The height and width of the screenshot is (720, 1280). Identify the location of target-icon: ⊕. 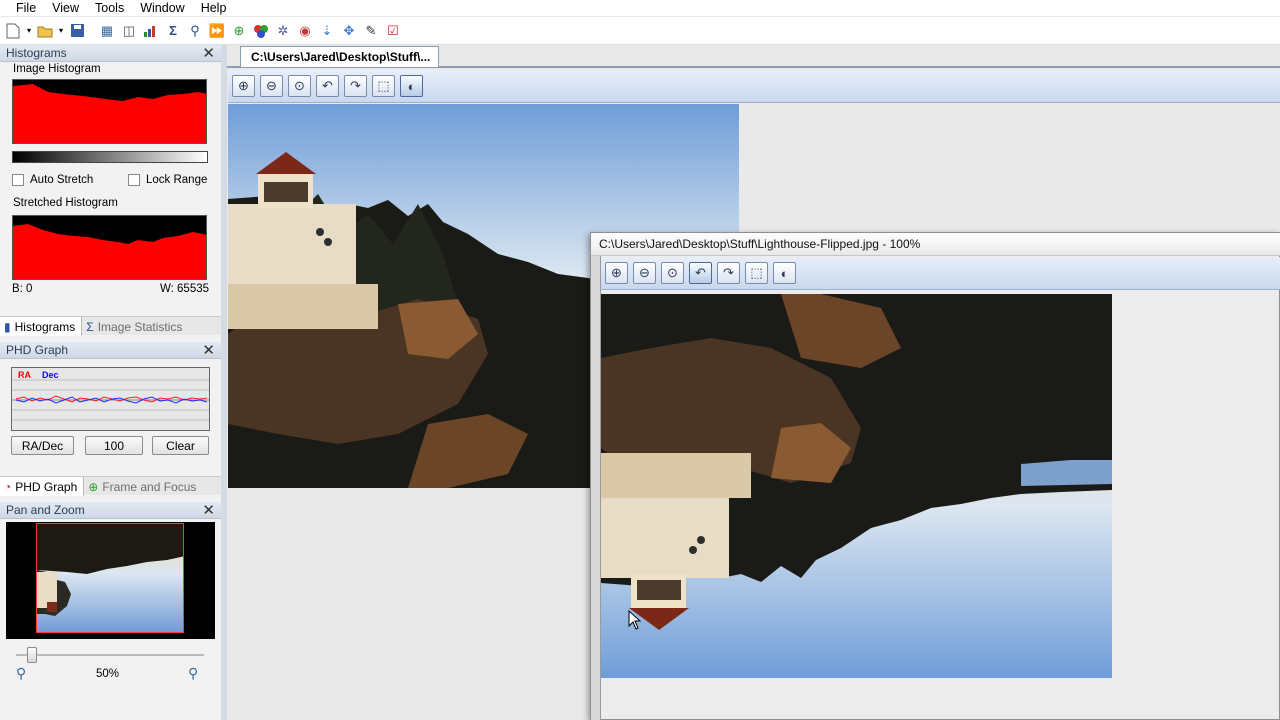
(239, 31).